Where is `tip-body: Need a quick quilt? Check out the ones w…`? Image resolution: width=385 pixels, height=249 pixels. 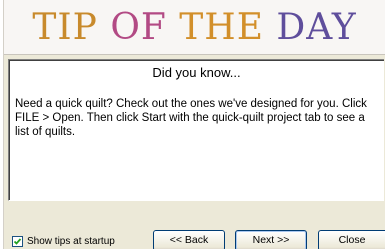
tip-body: Need a quick quilt? Check out the ones w… is located at coordinates (191, 118).